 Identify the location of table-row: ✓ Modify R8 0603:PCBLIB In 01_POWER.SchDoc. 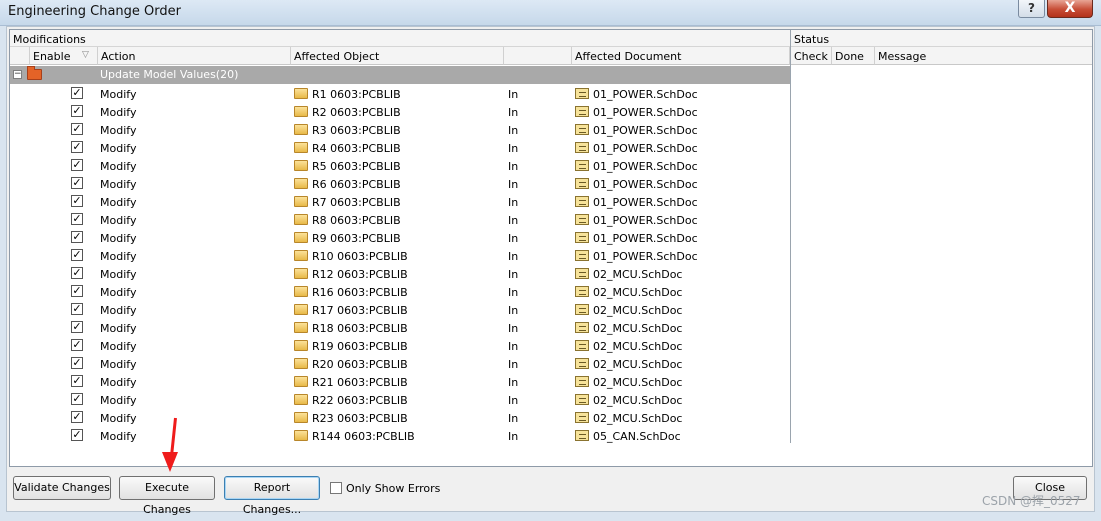
(400, 220).